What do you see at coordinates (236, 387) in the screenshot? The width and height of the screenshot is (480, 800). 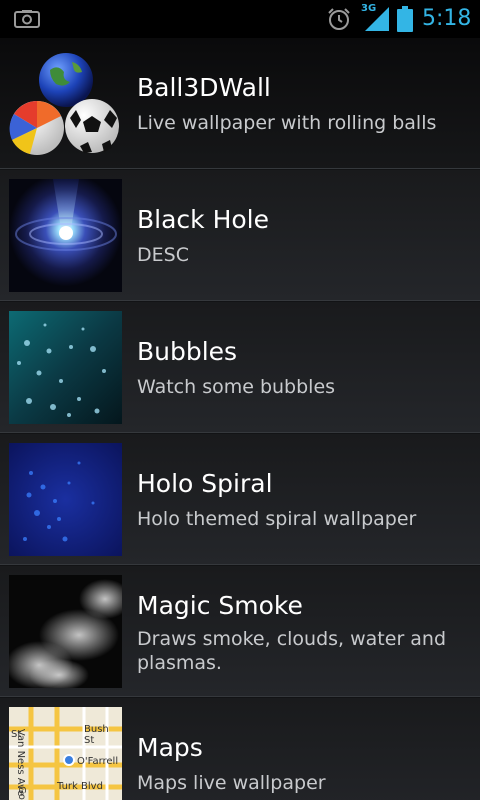 I see `wallpaper-description: Watch some bubbles` at bounding box center [236, 387].